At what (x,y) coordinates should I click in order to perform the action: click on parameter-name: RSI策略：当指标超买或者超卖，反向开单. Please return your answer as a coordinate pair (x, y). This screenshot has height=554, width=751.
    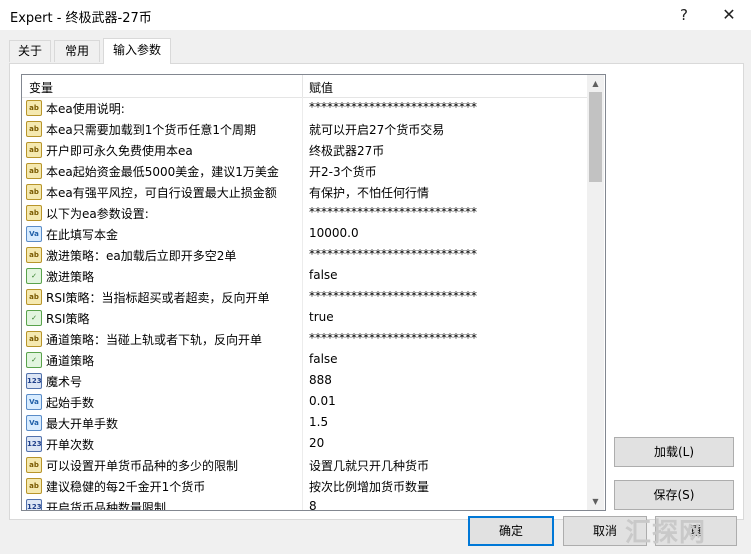
    Looking at the image, I should click on (158, 298).